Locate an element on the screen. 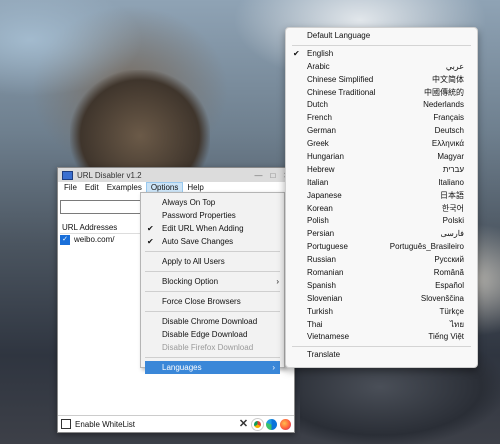  menu-item-disable-chrome-download: Disable Chrome Download is located at coordinates (212, 321).